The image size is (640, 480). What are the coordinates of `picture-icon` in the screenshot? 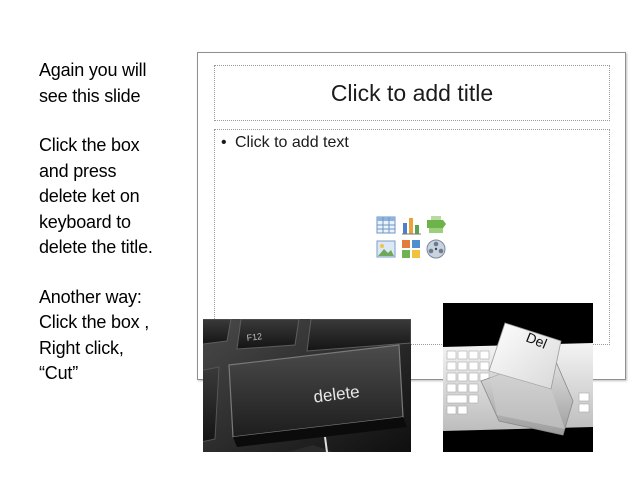 It's located at (386, 249).